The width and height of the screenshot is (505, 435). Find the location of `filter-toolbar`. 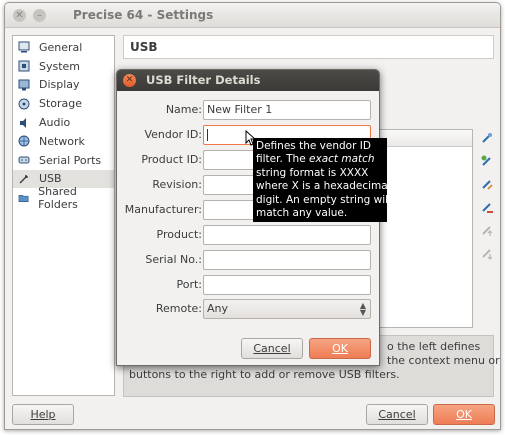

filter-toolbar is located at coordinates (488, 200).